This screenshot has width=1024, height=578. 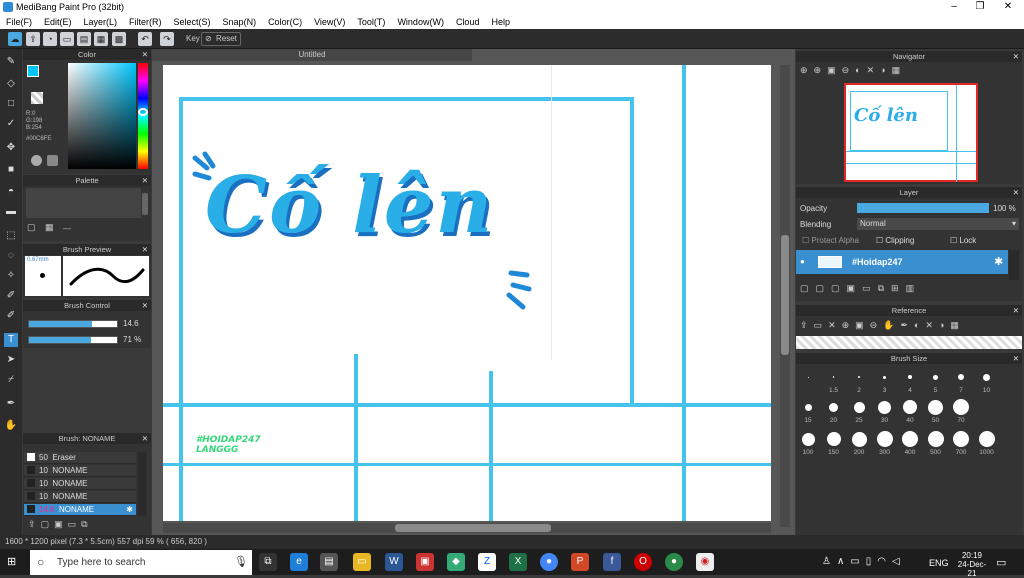 I want to click on layer-opacity-slider, so click(x=923, y=208).